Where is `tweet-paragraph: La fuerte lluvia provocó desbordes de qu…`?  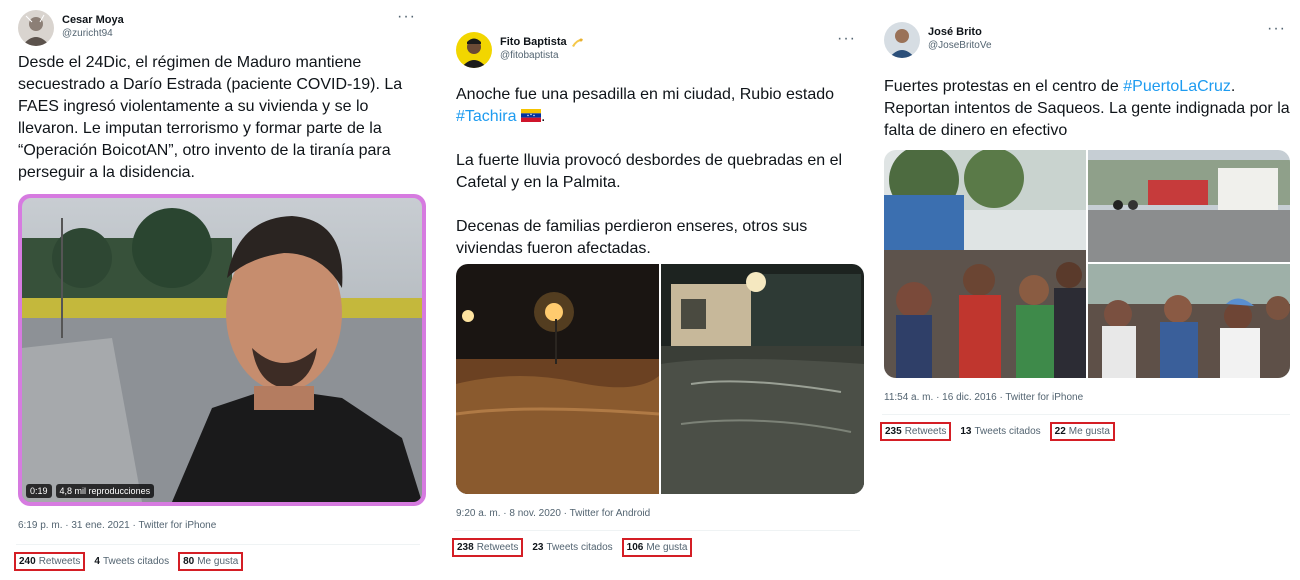
tweet-paragraph: La fuerte lluvia provocó desbordes de qu… is located at coordinates (649, 171).